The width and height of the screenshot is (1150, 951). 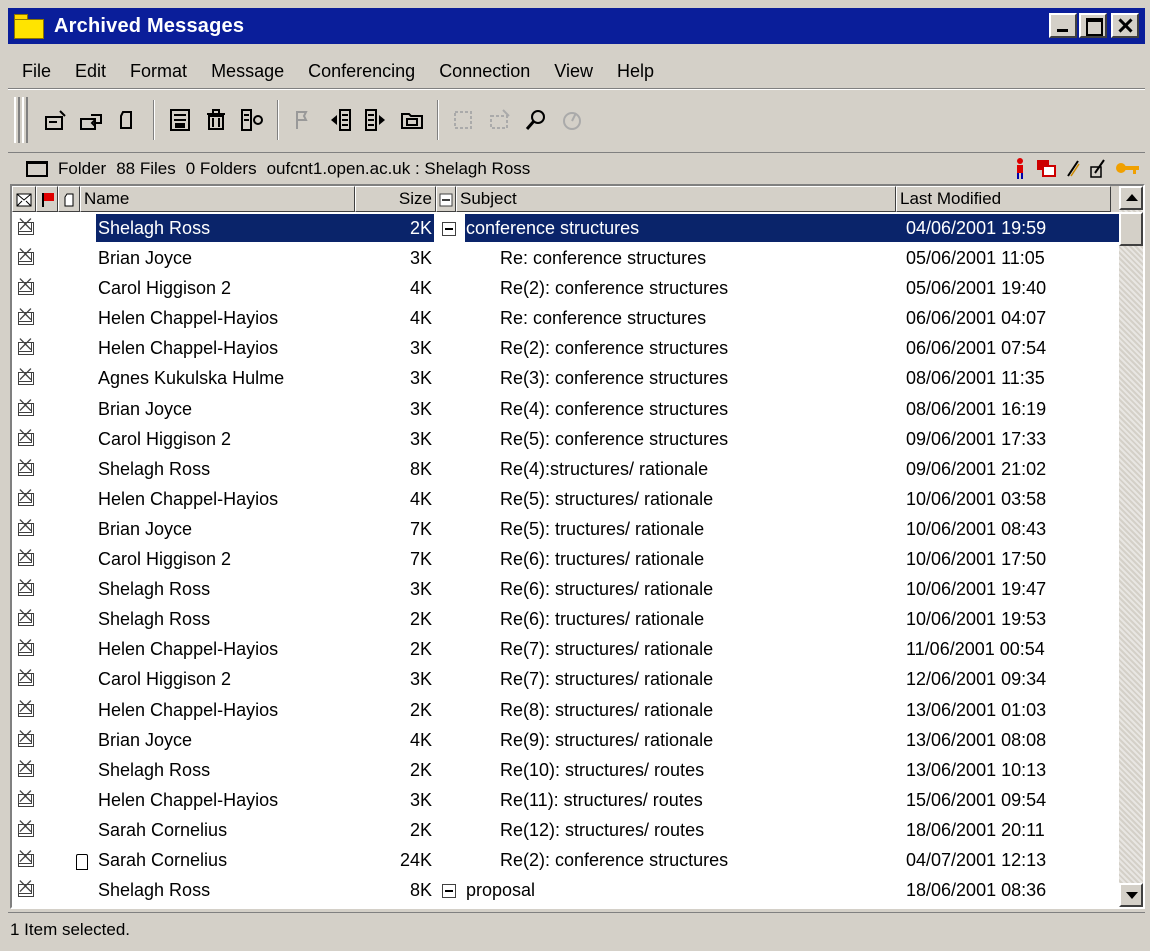 I want to click on menu-conferencing: Conferencing, so click(x=361, y=71).